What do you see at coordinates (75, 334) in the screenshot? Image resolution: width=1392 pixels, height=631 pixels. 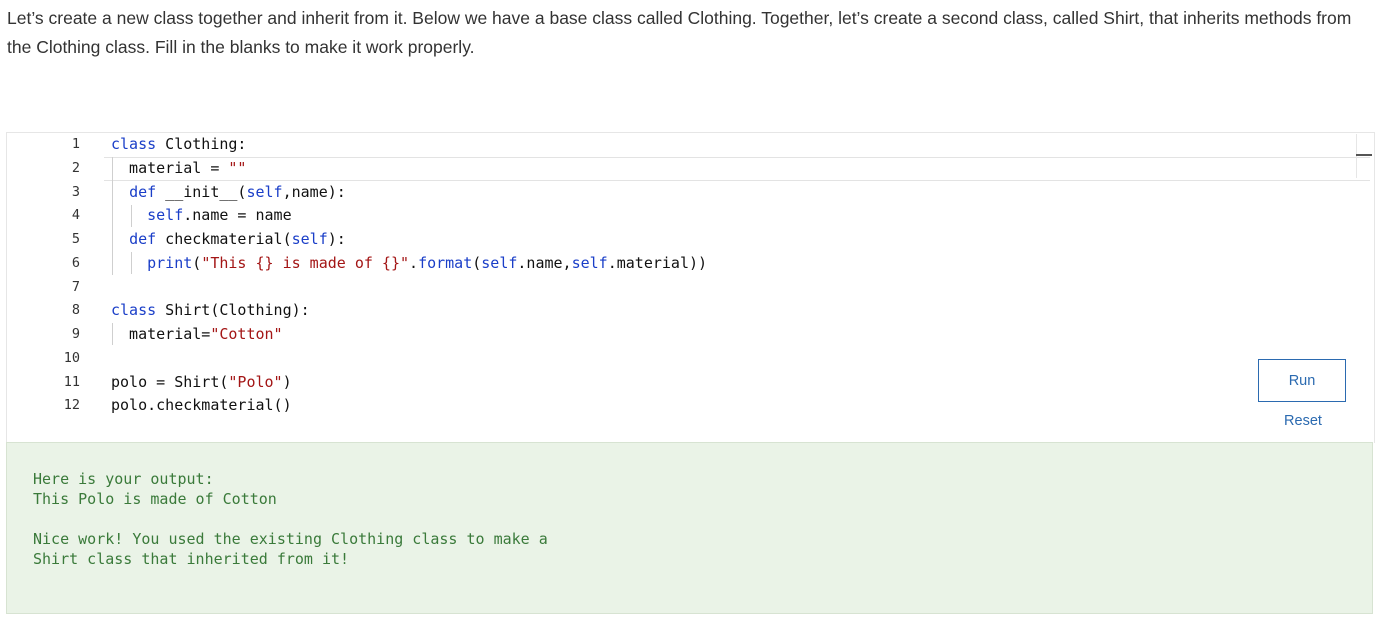 I see `line-number: 9` at bounding box center [75, 334].